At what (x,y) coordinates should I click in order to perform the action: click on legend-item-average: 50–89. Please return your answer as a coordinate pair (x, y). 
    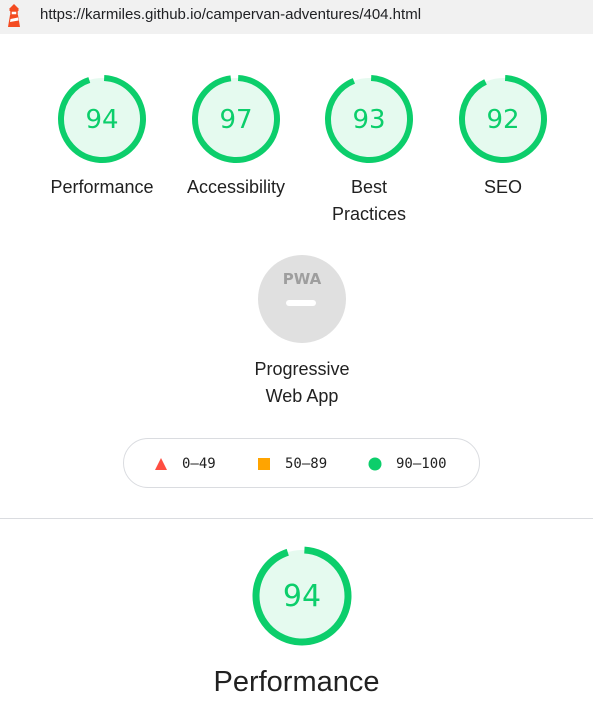
    Looking at the image, I should click on (292, 464).